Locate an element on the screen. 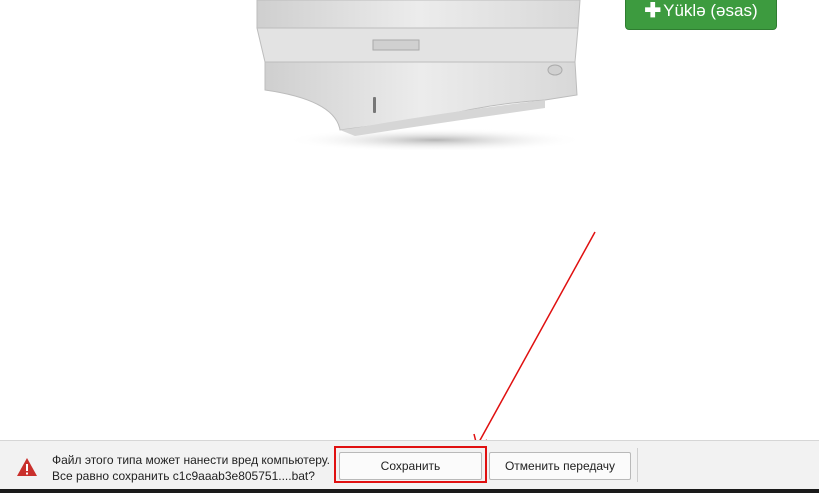  printer-image is located at coordinates (420, 75).